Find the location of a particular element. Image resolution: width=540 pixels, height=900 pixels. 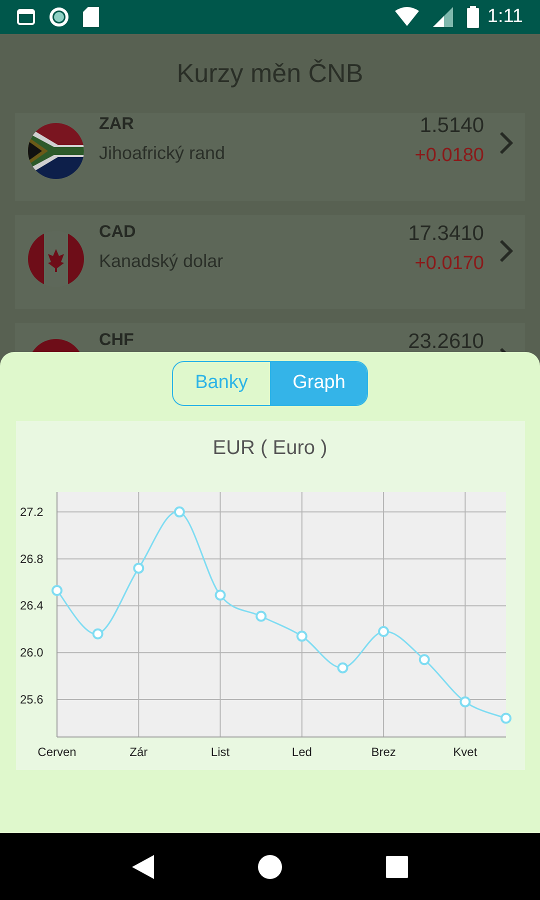

chart-title: EUR ( Euro ) is located at coordinates (270, 448).